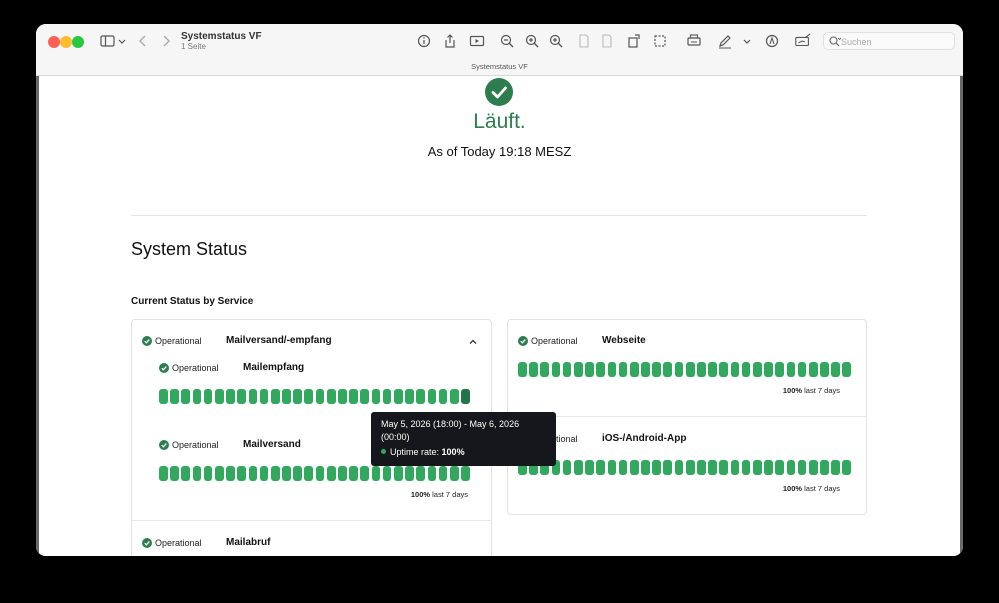 Image resolution: width=999 pixels, height=603 pixels. What do you see at coordinates (507, 41) in the screenshot?
I see `zoom-out-icon` at bounding box center [507, 41].